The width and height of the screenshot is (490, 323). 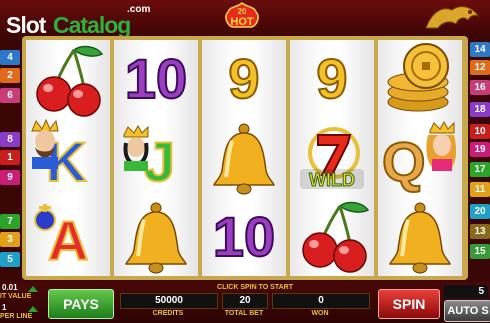 What do you see at coordinates (480, 231) in the screenshot?
I see `payline-marker-13: 13` at bounding box center [480, 231].